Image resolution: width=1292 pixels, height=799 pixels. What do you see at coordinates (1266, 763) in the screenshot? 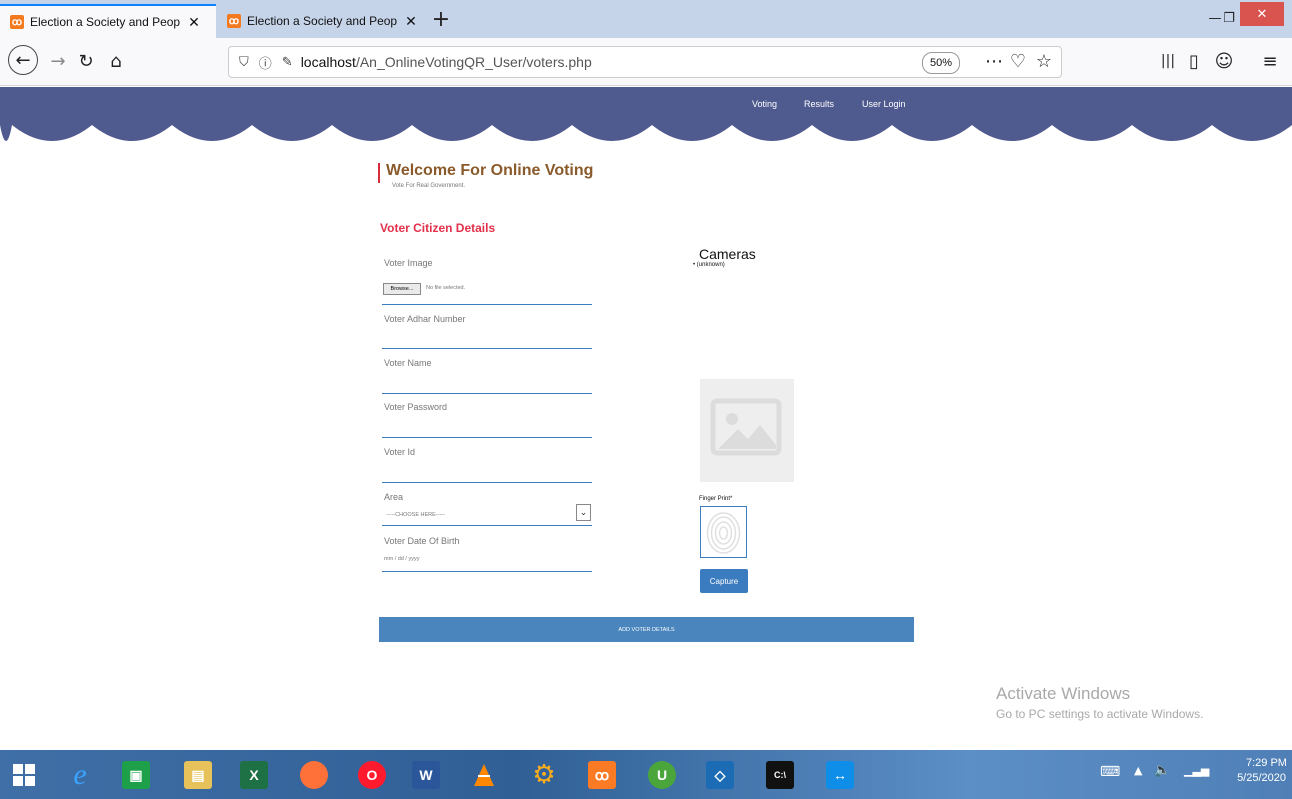
I see `tray-time: 7:29 PM` at bounding box center [1266, 763].